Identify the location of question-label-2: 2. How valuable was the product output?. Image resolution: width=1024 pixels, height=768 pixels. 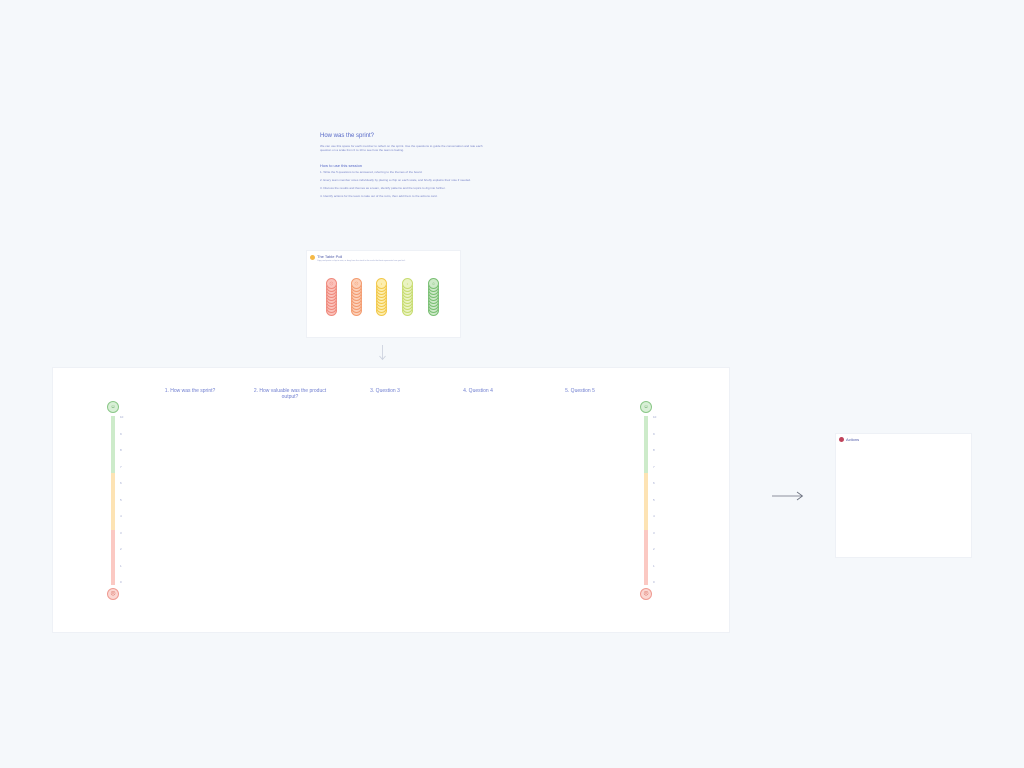
(290, 394).